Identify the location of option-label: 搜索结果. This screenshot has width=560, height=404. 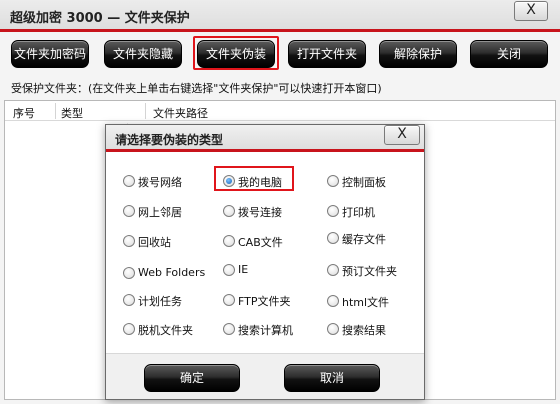
(364, 330).